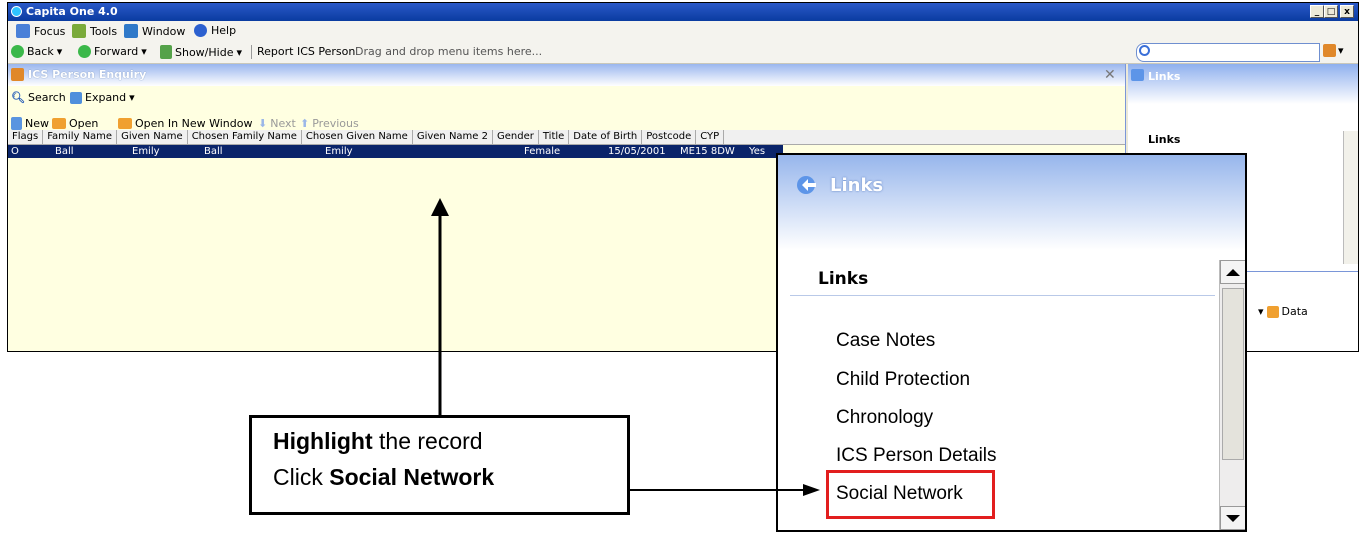 This screenshot has width=1362, height=533. I want to click on arrow-to-record, so click(440, 306).